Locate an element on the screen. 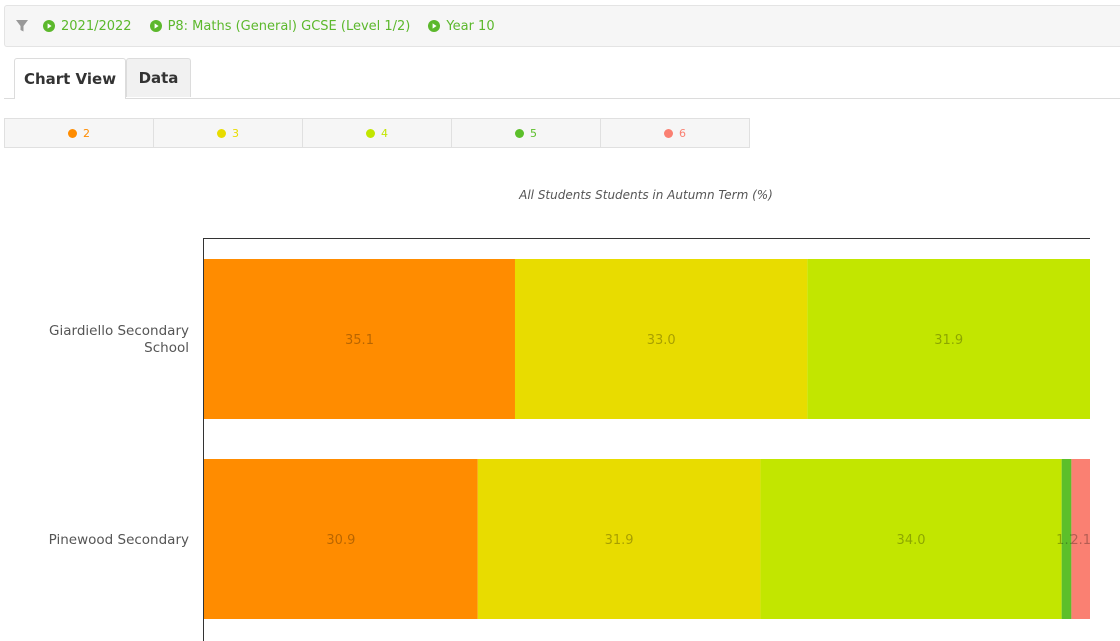  value-label: 35.1 is located at coordinates (359, 340).